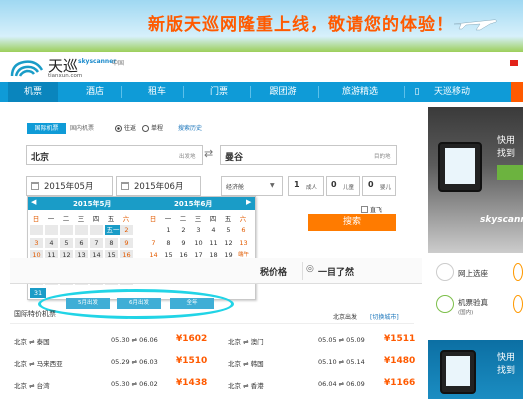 The width and height of the screenshot is (523, 399). Describe the element at coordinates (308, 155) in the screenshot. I see `destination-input` at that location.